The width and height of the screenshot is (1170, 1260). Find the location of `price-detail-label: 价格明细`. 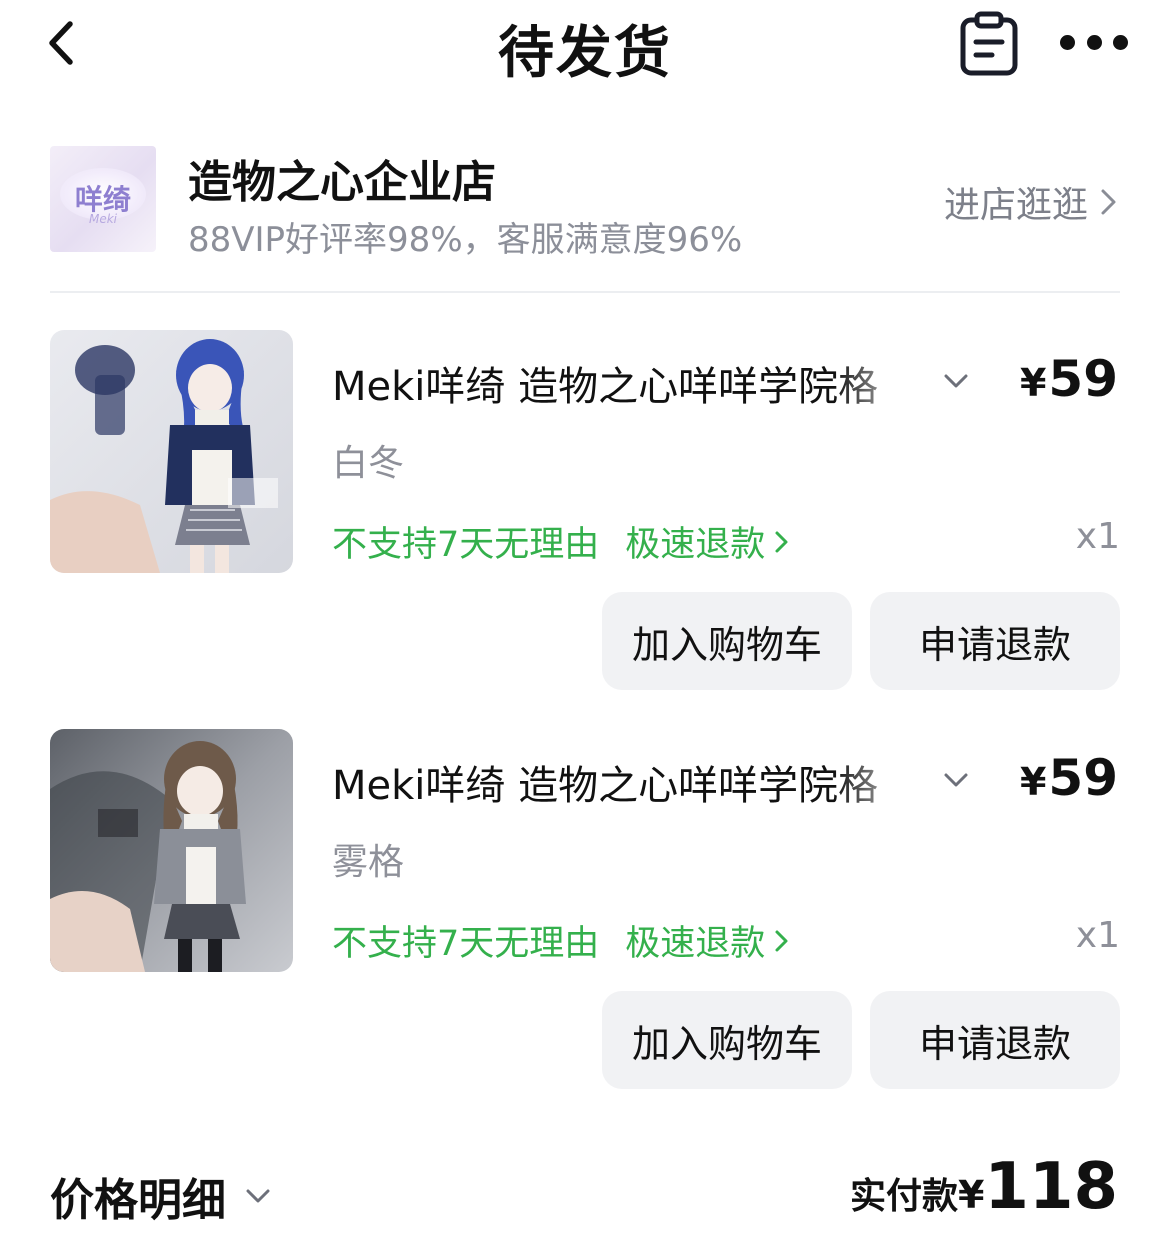

price-detail-label: 价格明细 is located at coordinates (138, 1200).